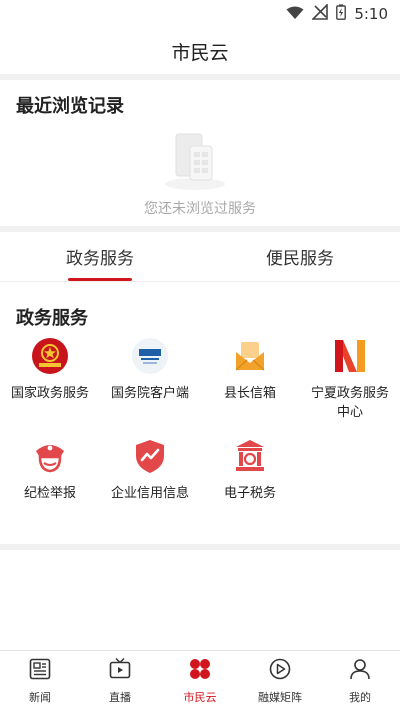 The height and width of the screenshot is (710, 400). I want to click on tab-government-services: 政务服务, so click(100, 256).